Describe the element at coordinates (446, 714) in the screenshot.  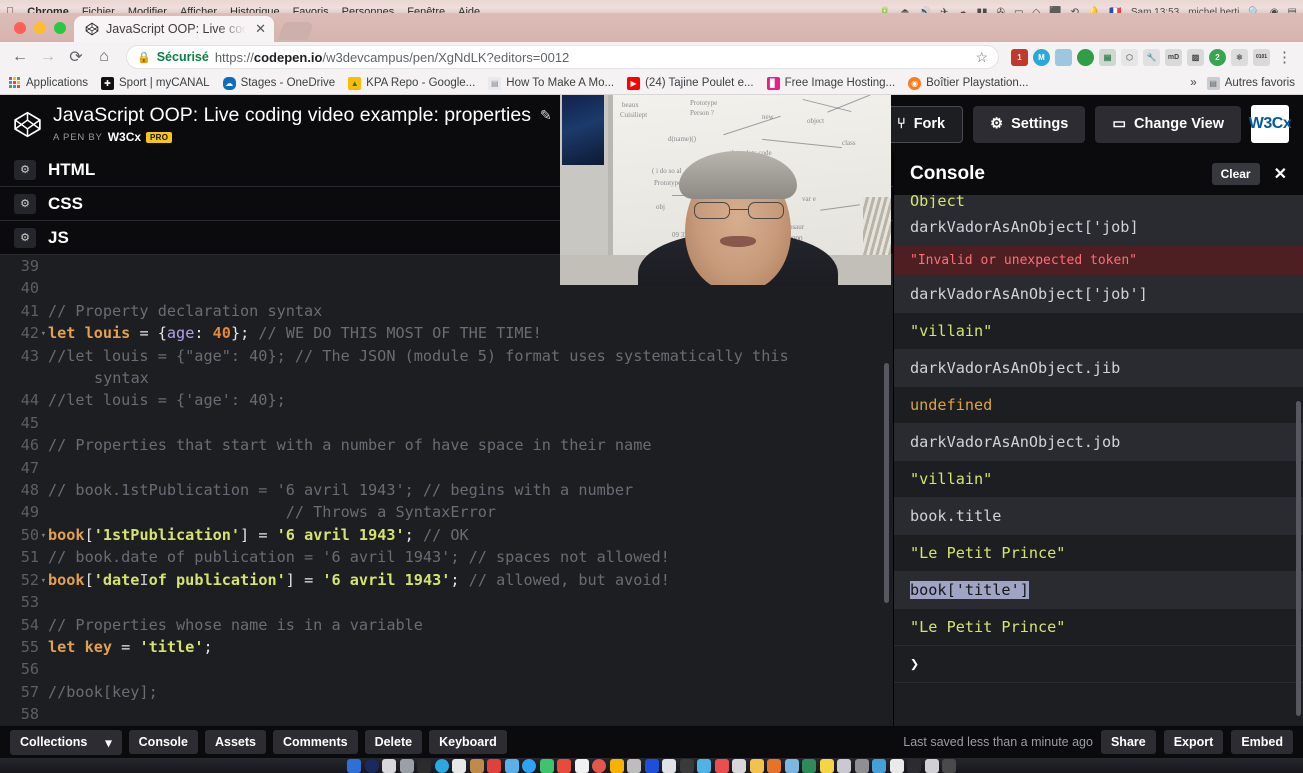
I see `code-line: 58` at that location.